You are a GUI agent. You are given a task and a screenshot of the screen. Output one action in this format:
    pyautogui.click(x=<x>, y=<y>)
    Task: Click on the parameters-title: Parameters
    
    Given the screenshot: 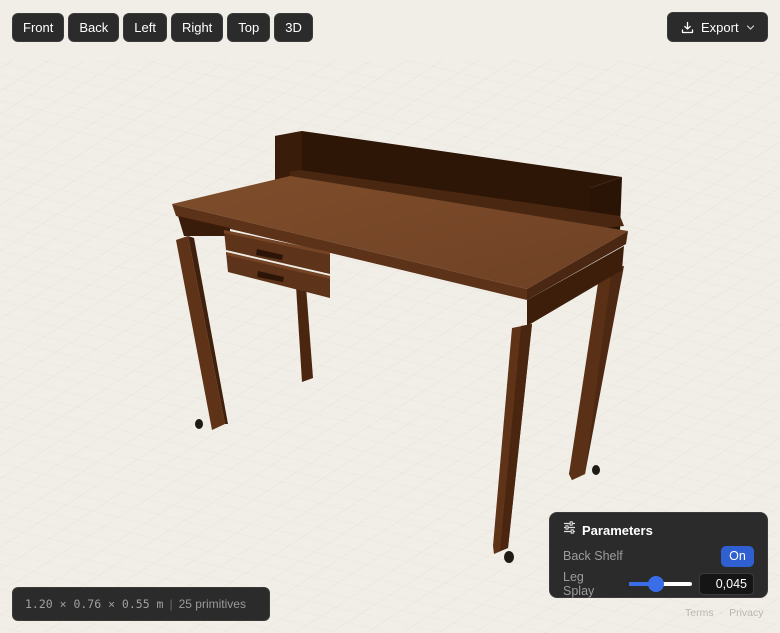 What is the action you would take?
    pyautogui.click(x=617, y=530)
    